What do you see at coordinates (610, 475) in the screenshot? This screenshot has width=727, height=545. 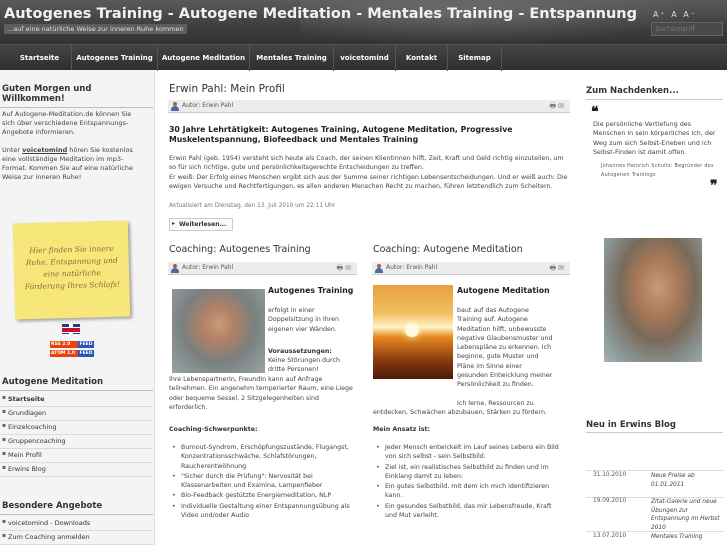 I see `blog-date: 31.10.2010` at bounding box center [610, 475].